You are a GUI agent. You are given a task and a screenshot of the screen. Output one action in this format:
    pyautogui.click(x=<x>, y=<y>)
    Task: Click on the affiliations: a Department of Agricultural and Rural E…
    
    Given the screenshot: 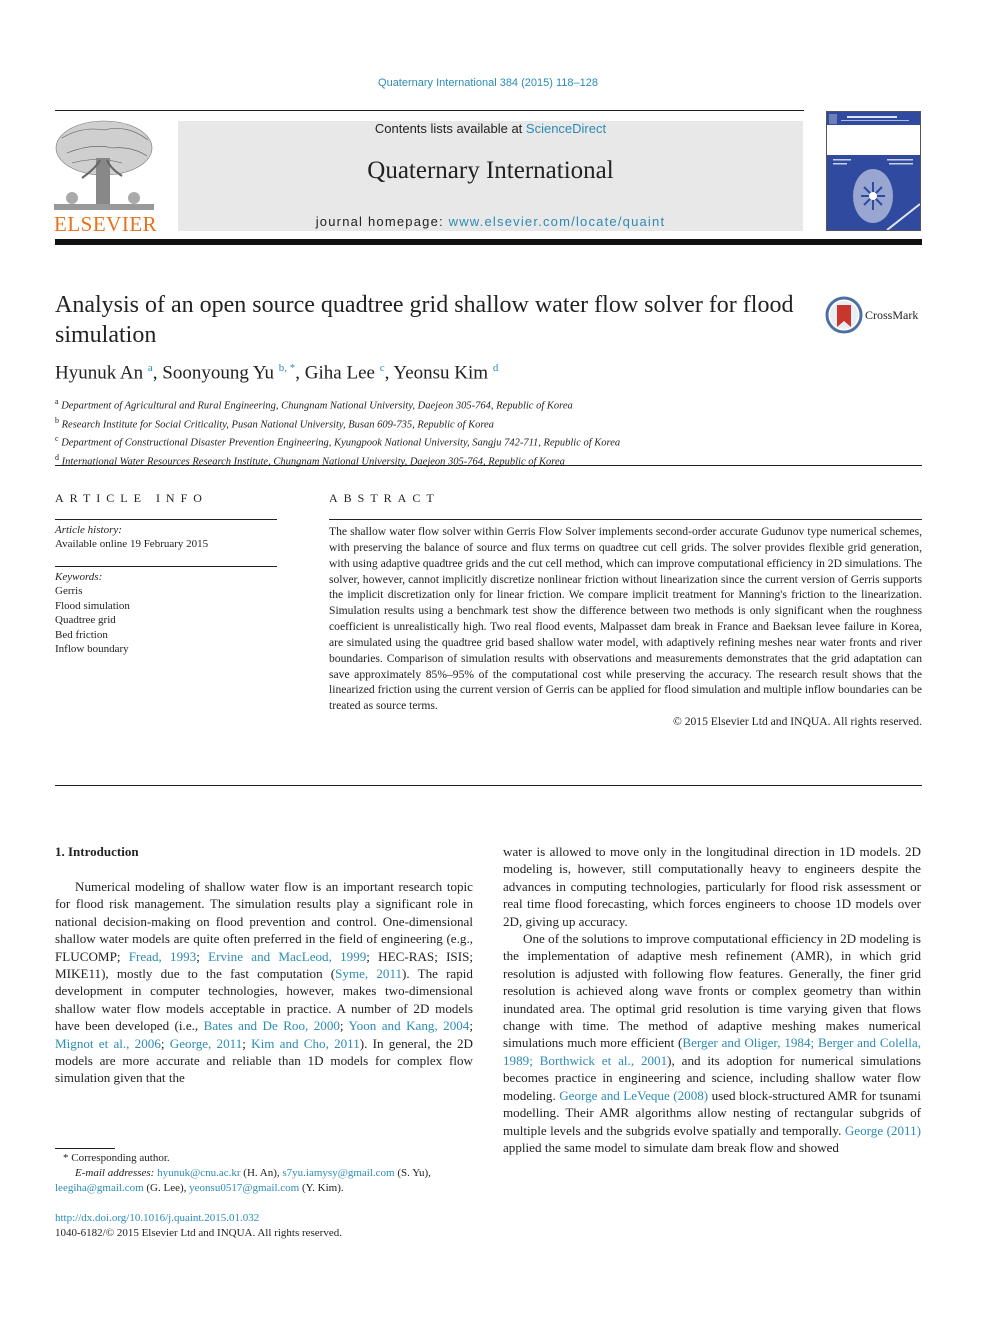 What is the action you would take?
    pyautogui.click(x=337, y=432)
    